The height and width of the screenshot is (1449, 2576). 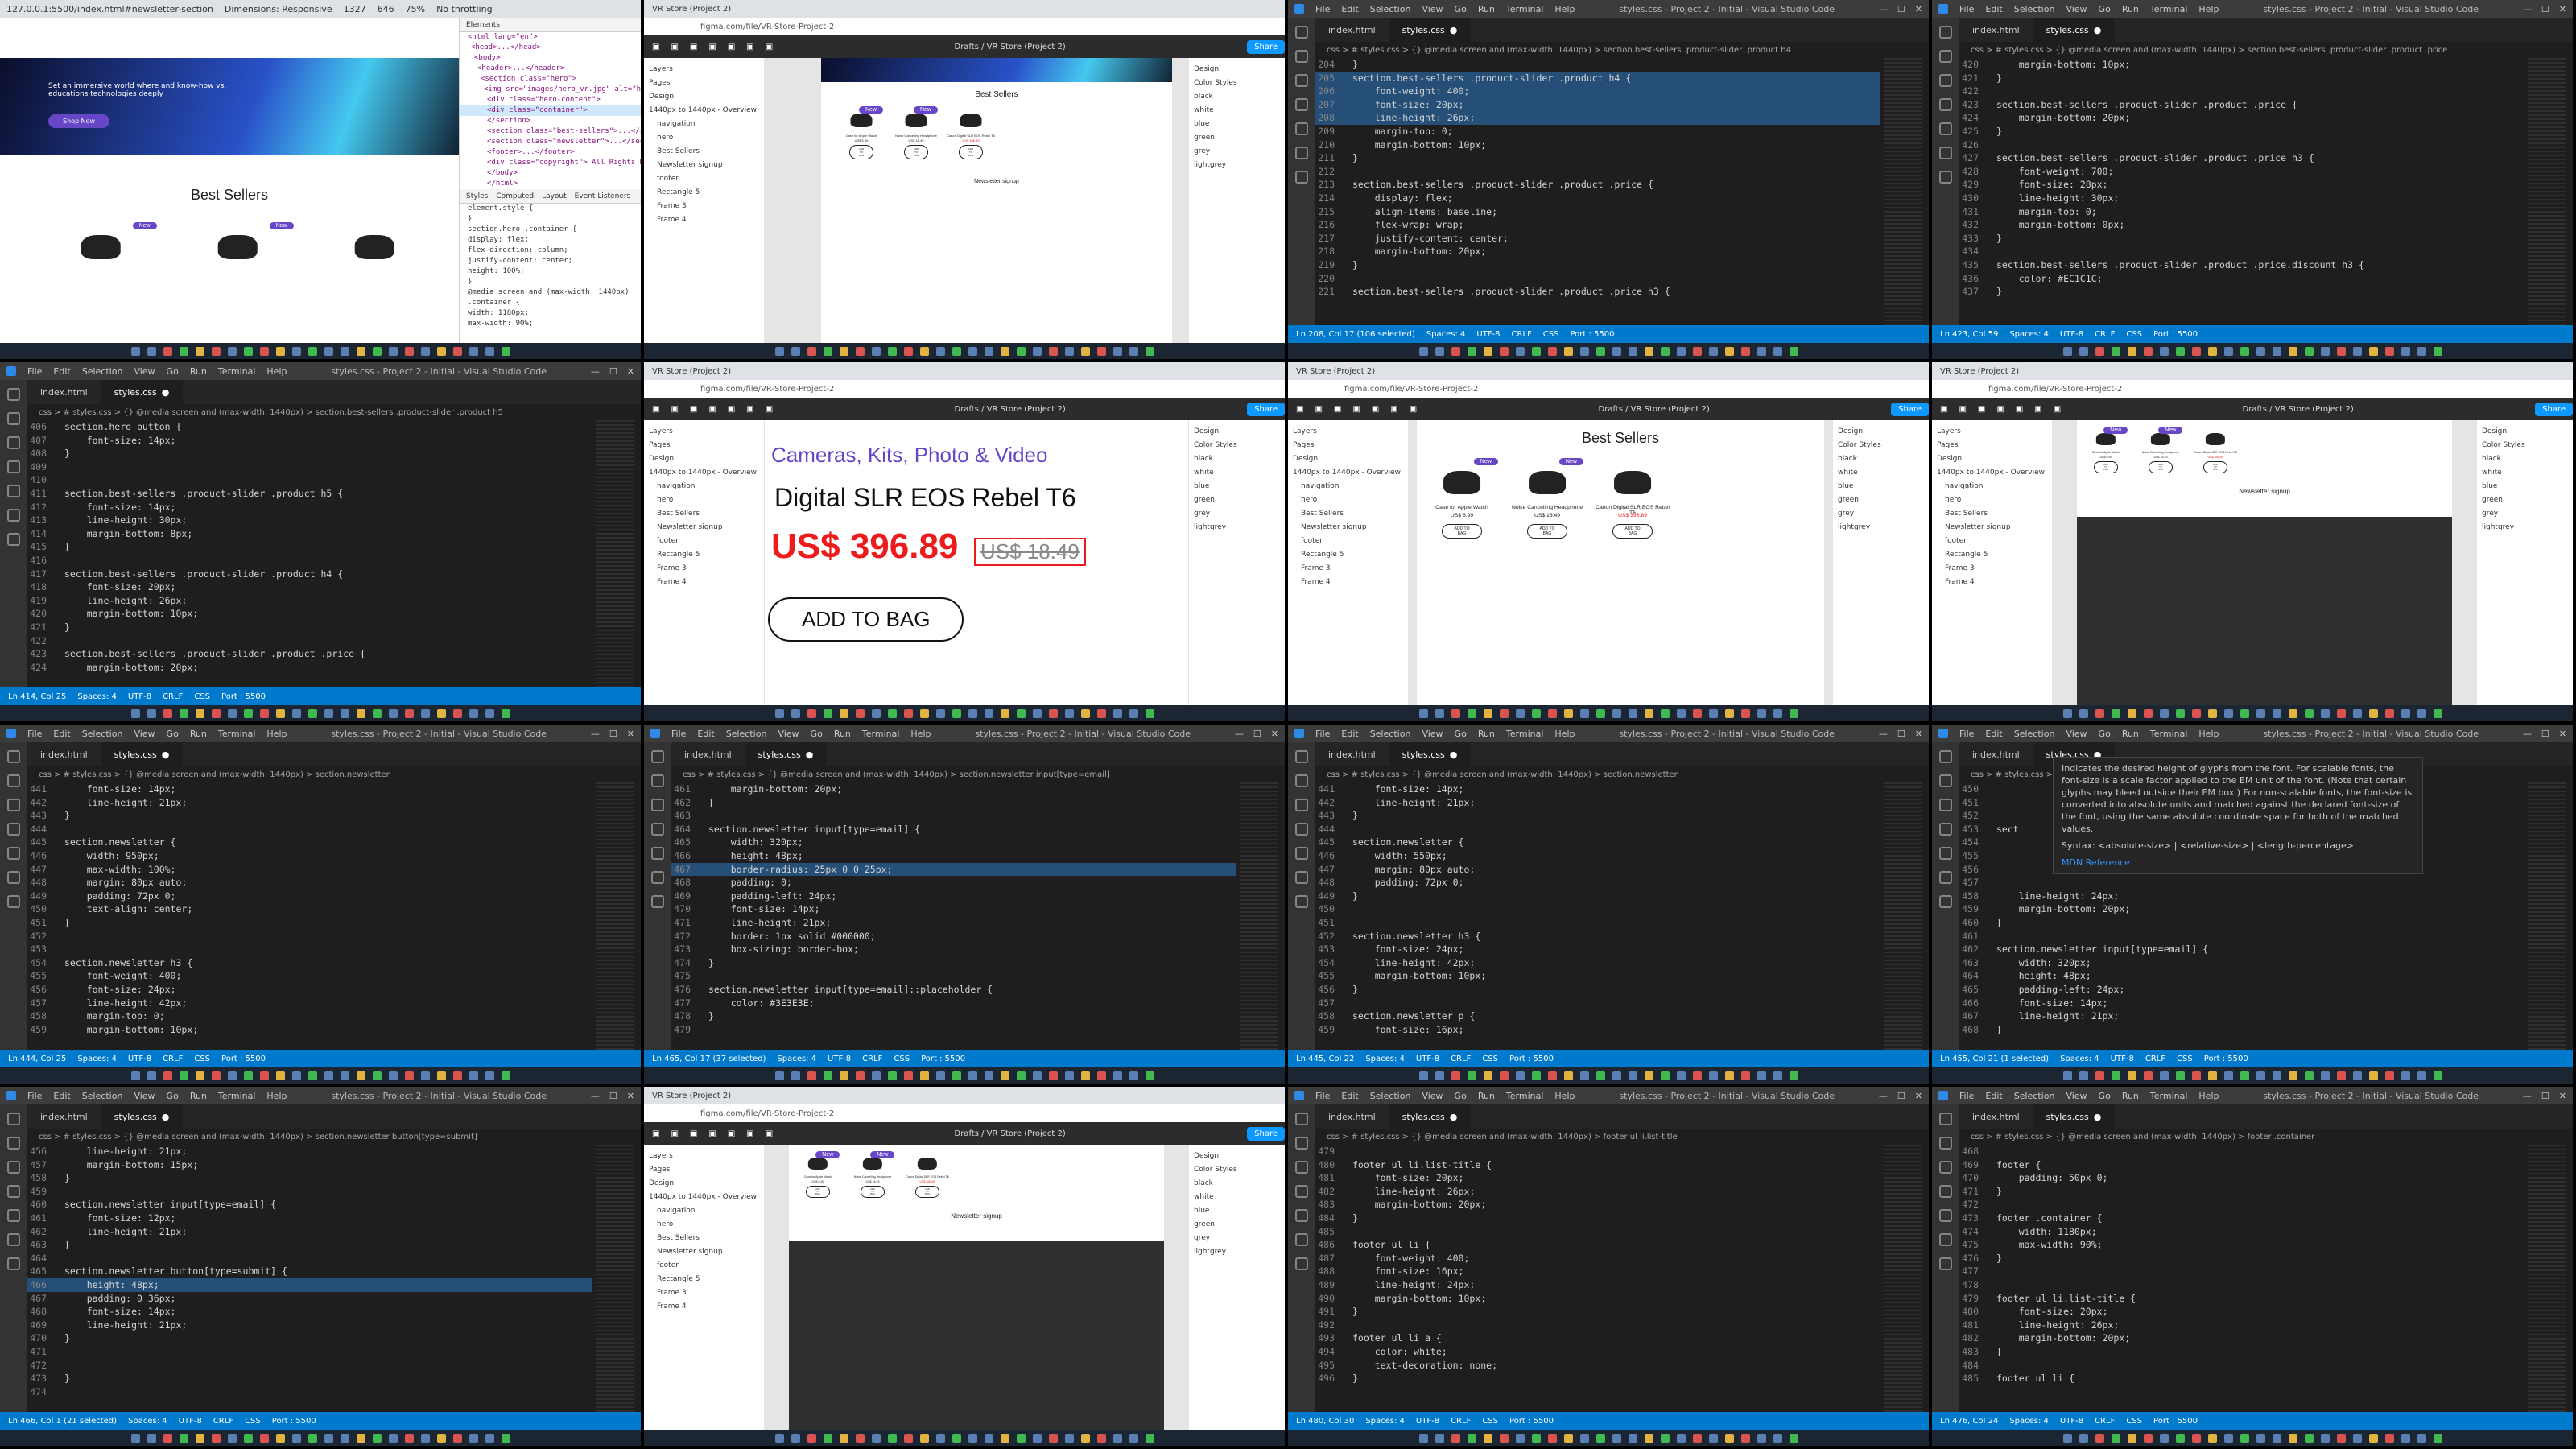 What do you see at coordinates (1390, 9) in the screenshot?
I see `menu-selection: Selection` at bounding box center [1390, 9].